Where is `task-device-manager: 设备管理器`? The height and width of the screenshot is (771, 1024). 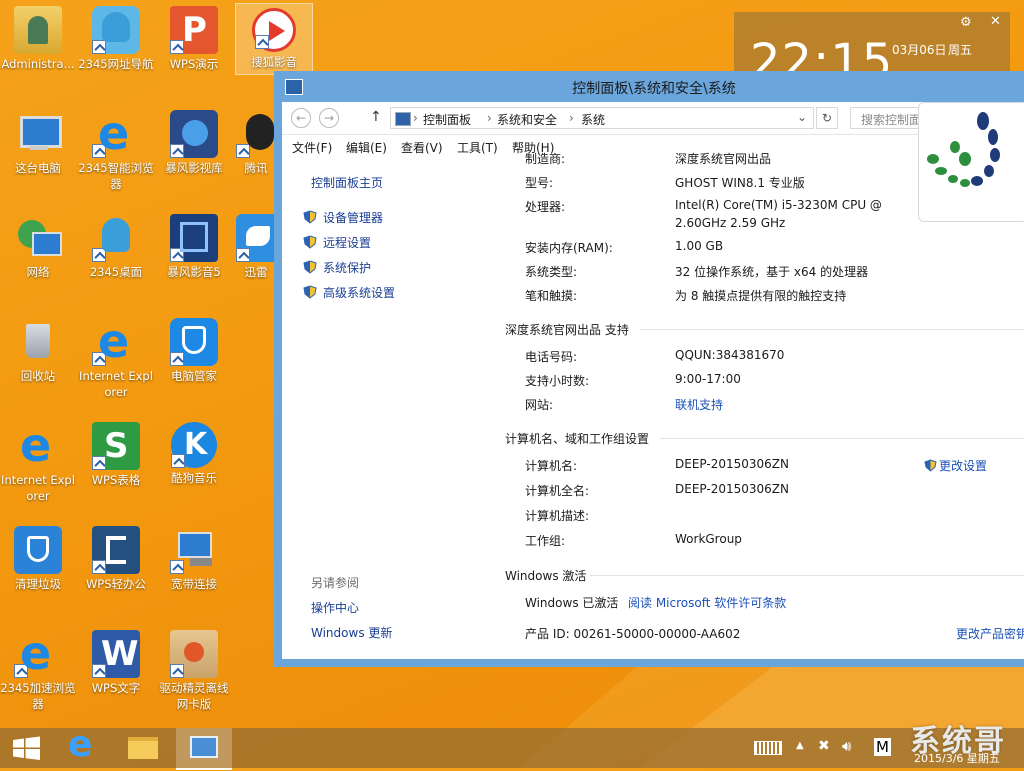 task-device-manager: 设备管理器 is located at coordinates (343, 217).